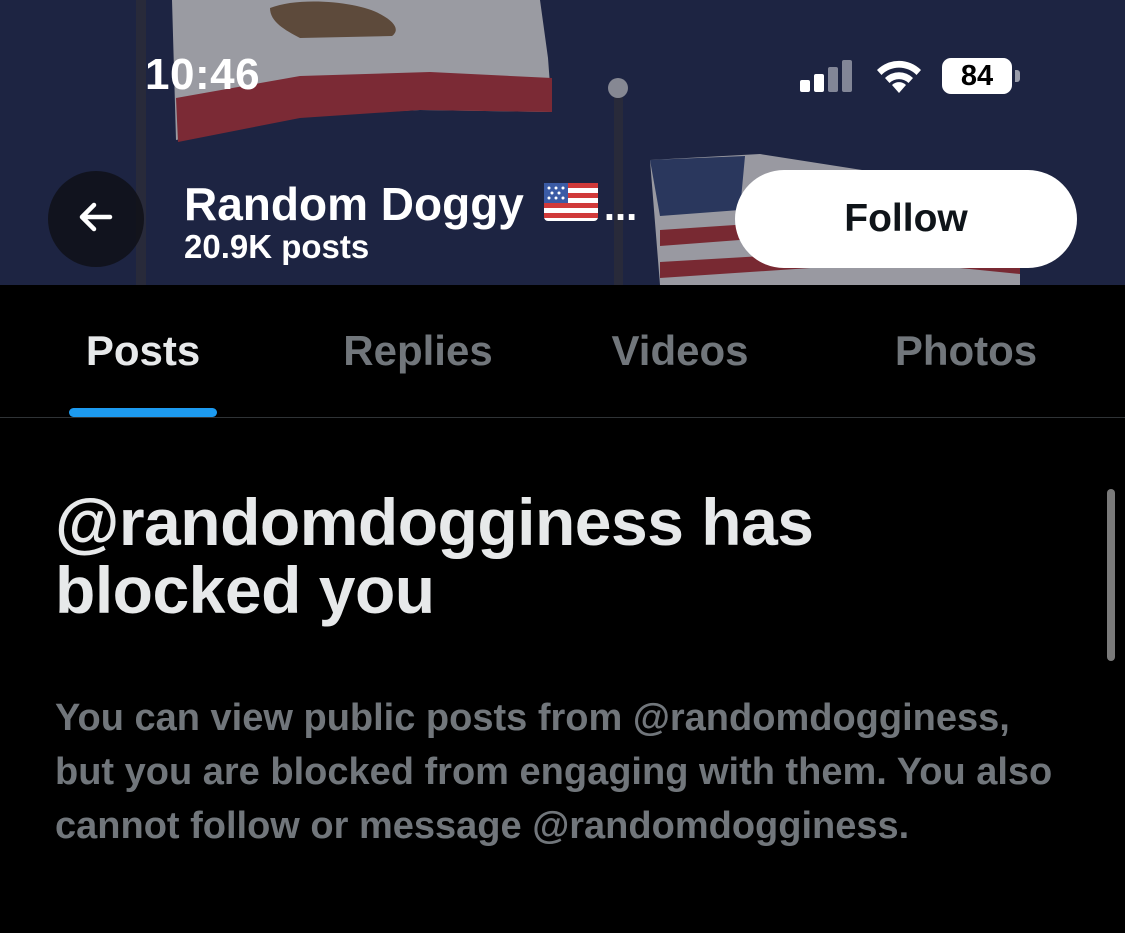 The image size is (1125, 933). I want to click on blocked-title: @randomdogginess has blocked you, so click(434, 556).